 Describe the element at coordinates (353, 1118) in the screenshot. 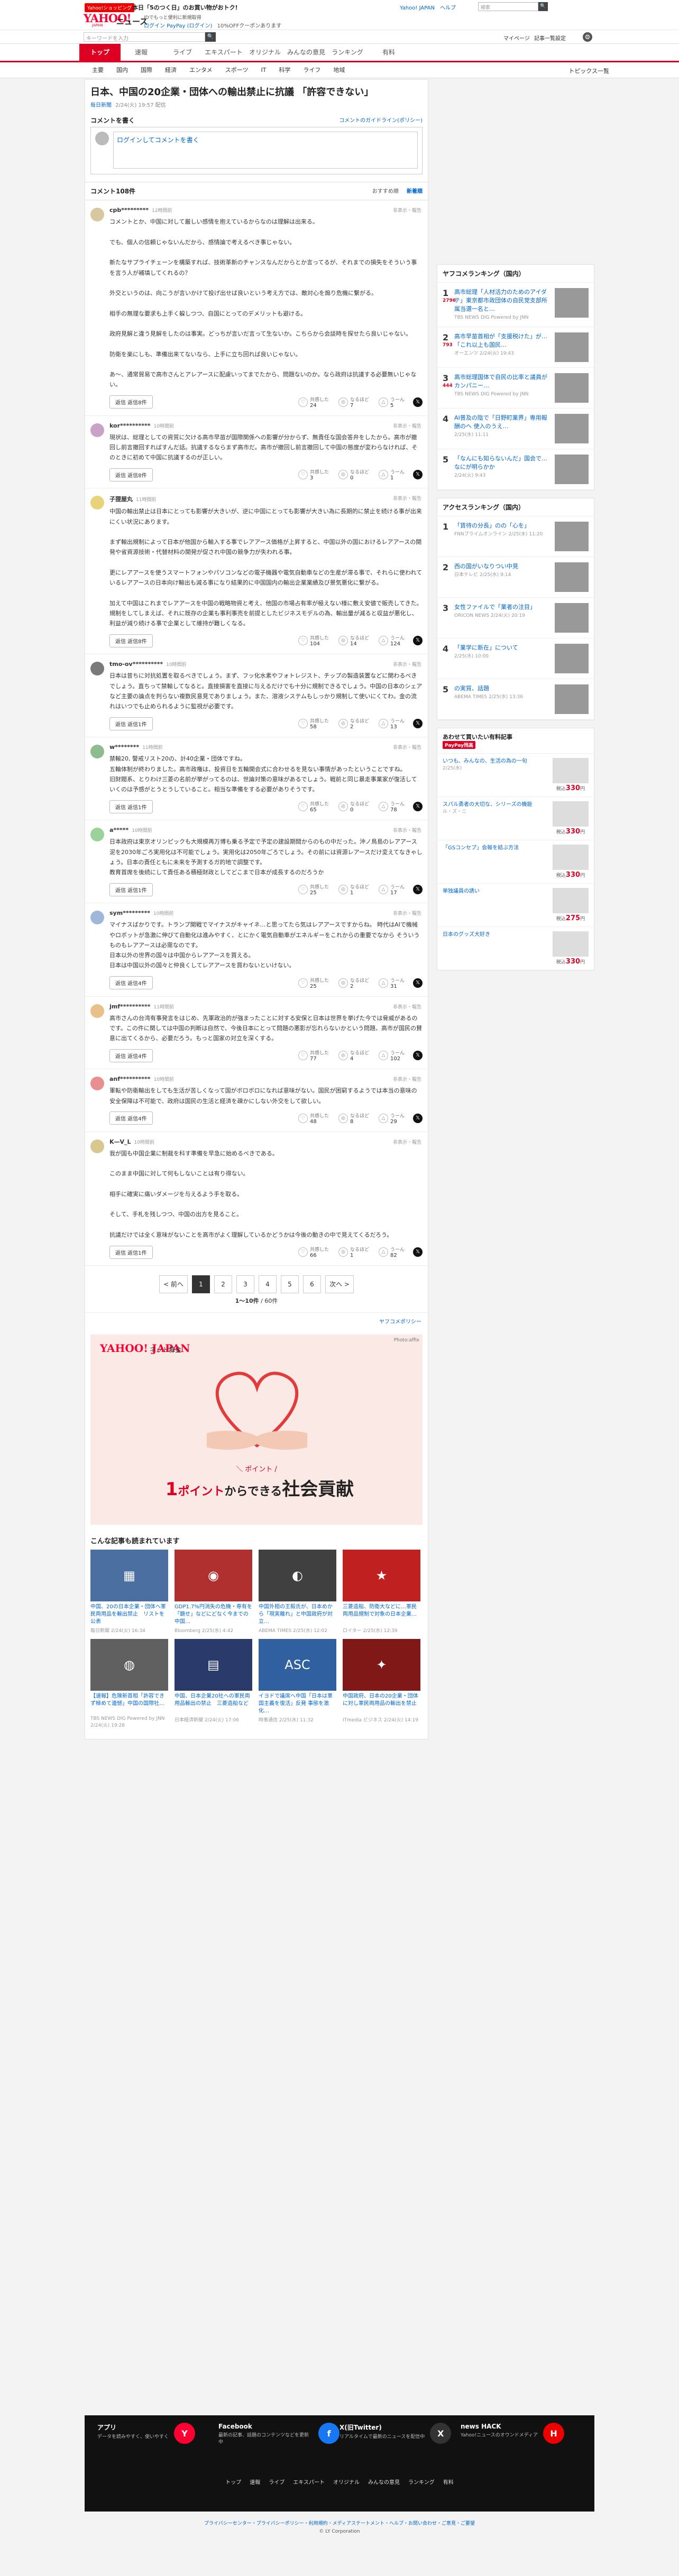

I see `vote-think: ◎ なるほど 8` at that location.